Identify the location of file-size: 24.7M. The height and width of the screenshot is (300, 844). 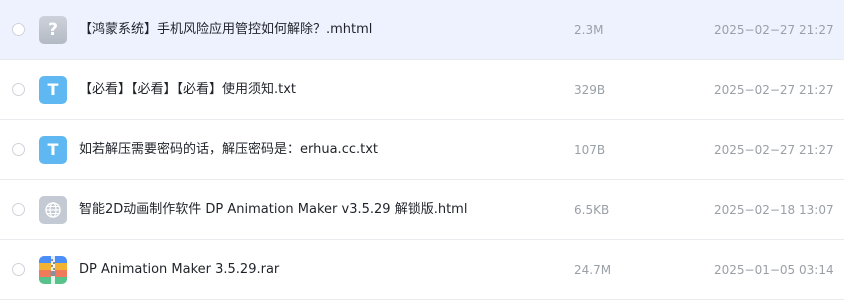
(593, 270).